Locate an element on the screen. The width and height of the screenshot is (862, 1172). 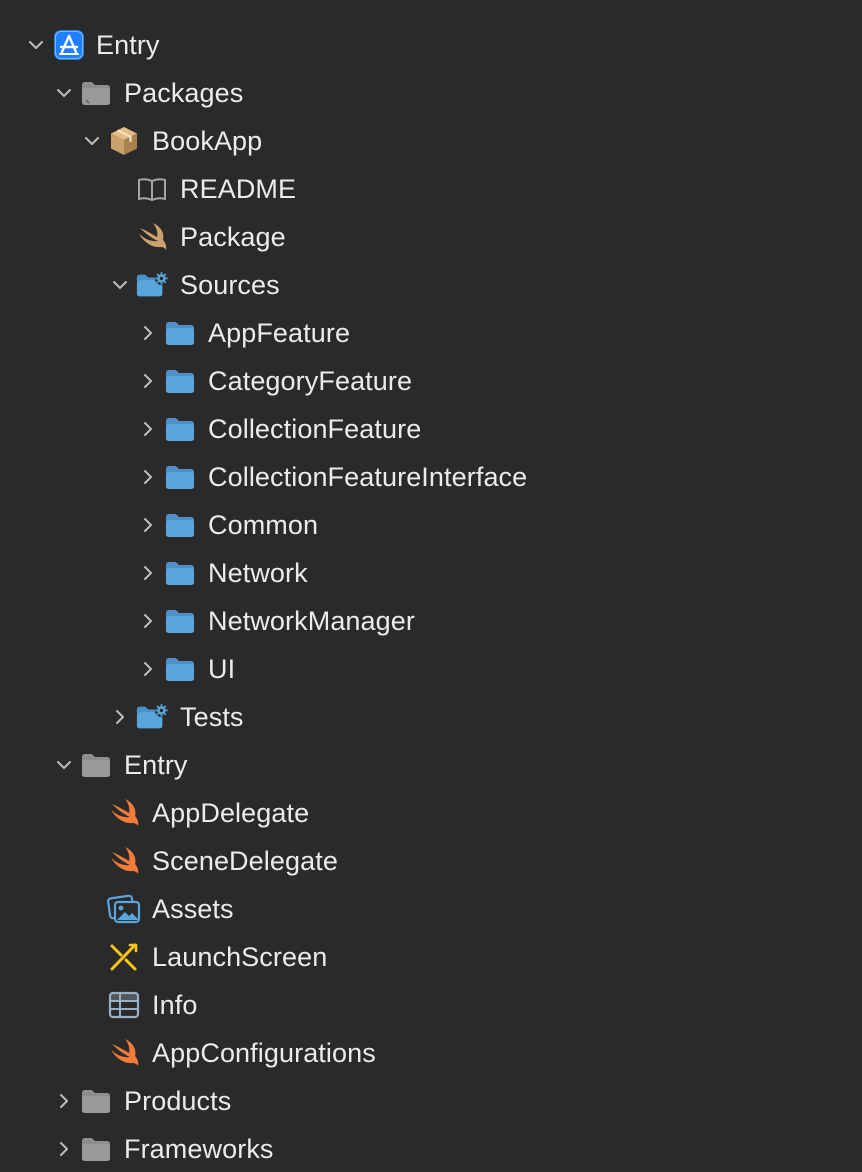
tree-row-source-folder: CollectionFeature is located at coordinates (431, 429).